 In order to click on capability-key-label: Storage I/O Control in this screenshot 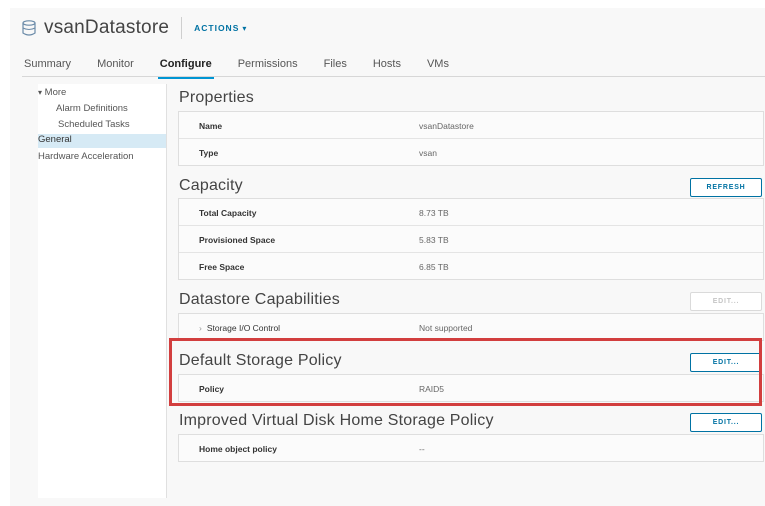, I will do `click(243, 328)`.